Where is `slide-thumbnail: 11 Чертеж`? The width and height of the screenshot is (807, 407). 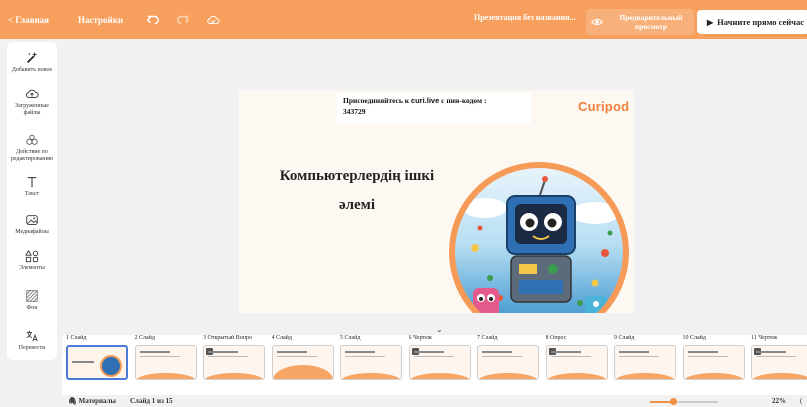 slide-thumbnail: 11 Чертеж is located at coordinates (779, 357).